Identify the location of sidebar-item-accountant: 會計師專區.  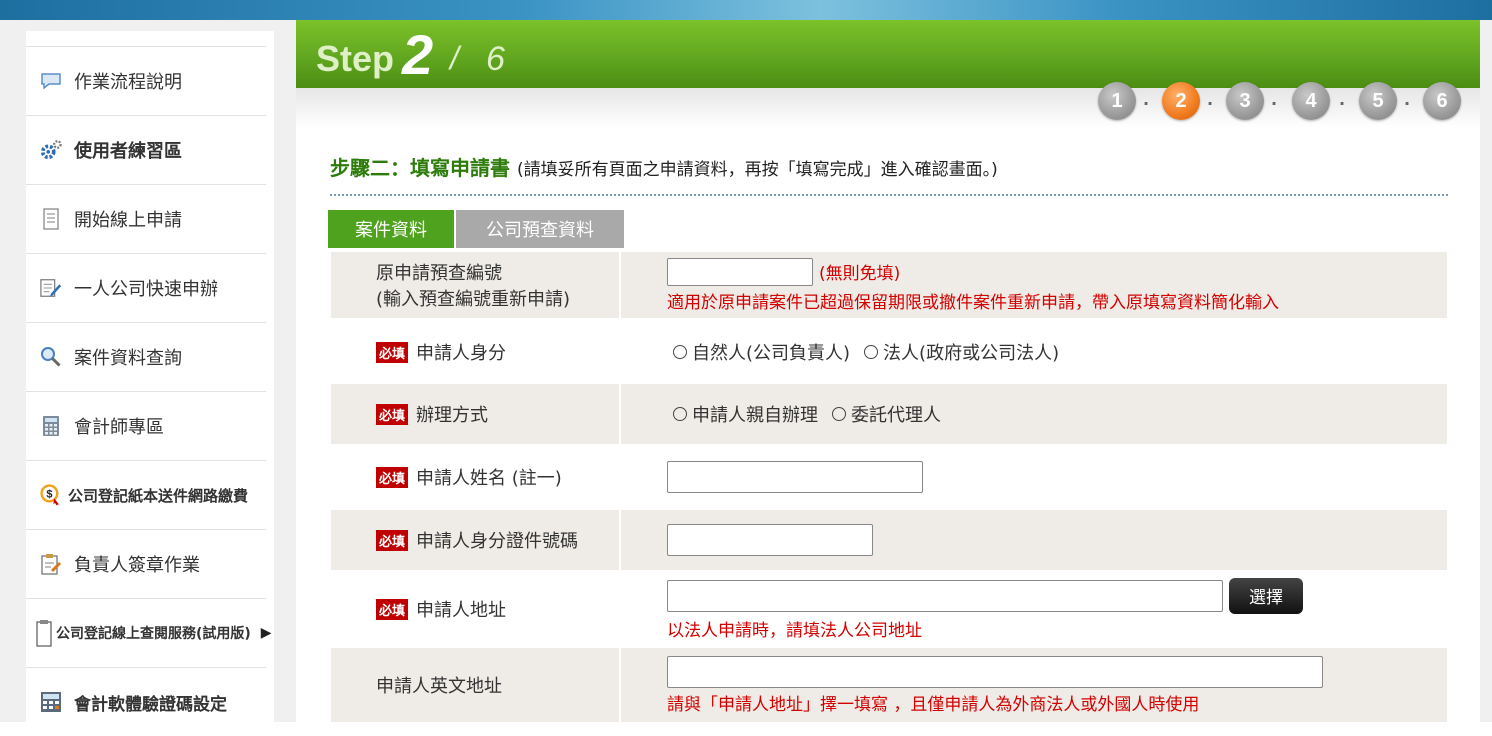
(146, 425).